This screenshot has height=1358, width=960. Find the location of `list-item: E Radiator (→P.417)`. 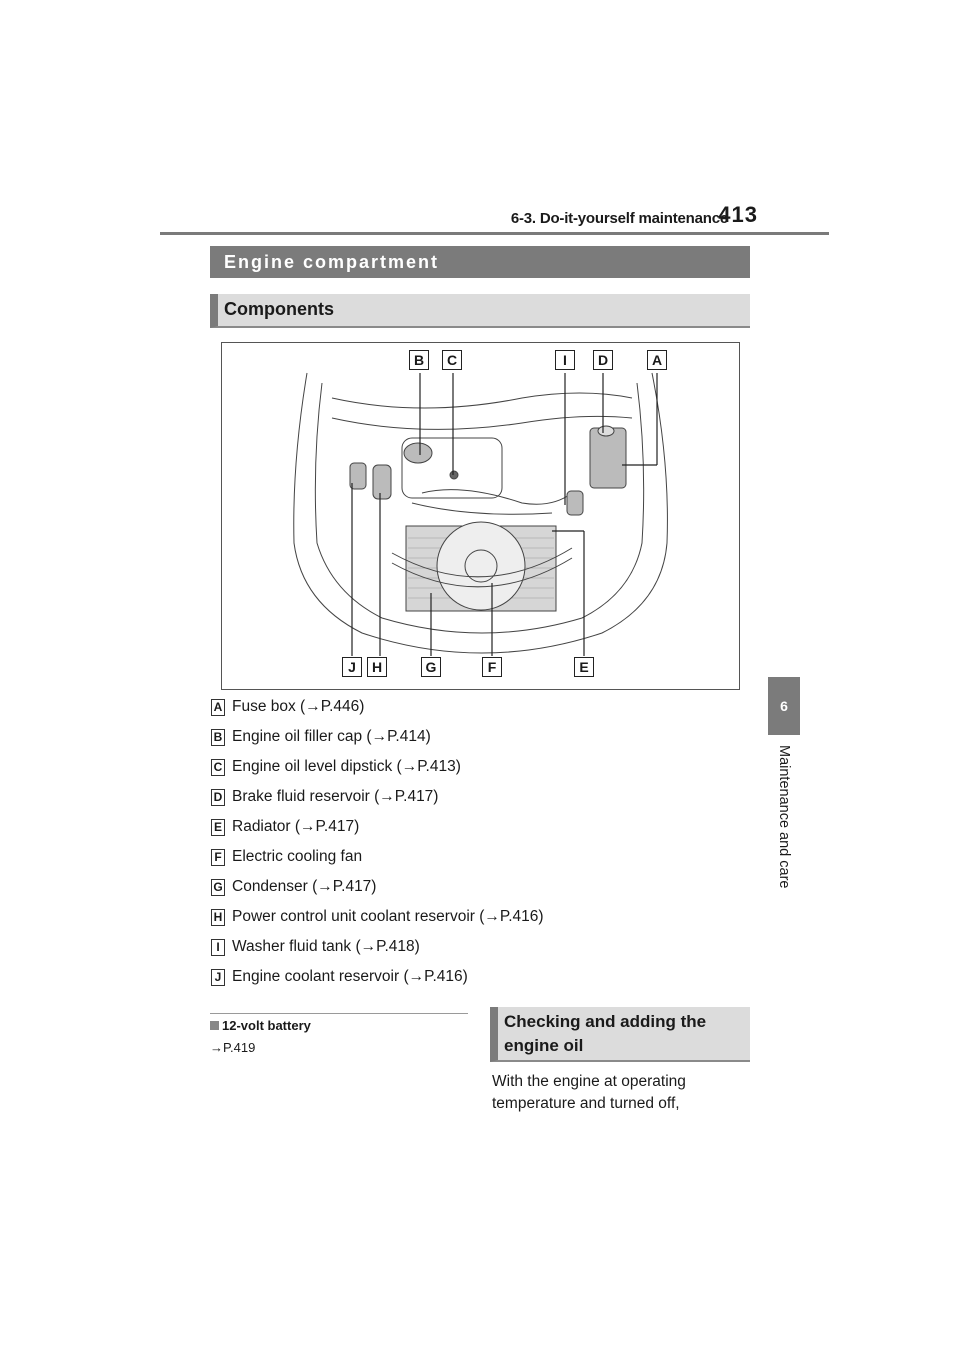

list-item: E Radiator (→P.417) is located at coordinates (285, 830).